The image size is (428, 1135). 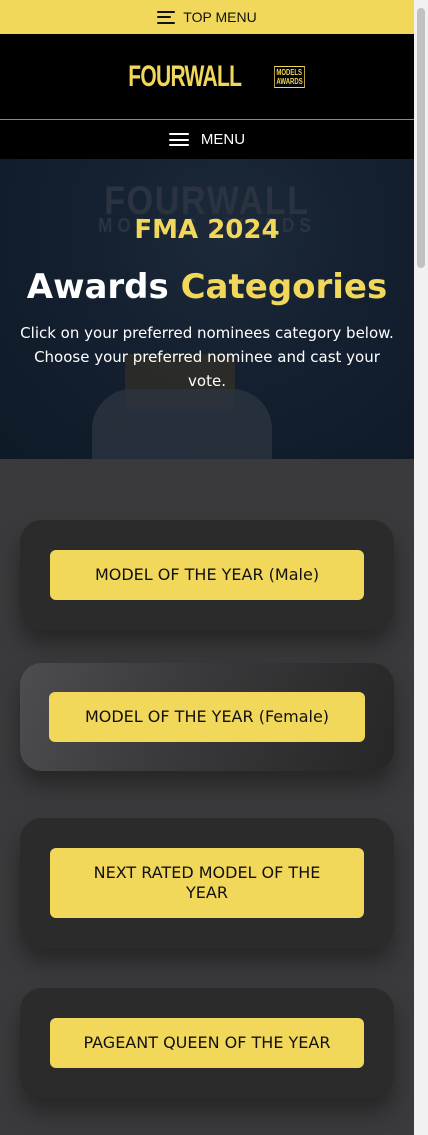 I want to click on category-button-pageant-queen: PAGEANT QUEEN OF THE YEAR, so click(x=207, y=1043).